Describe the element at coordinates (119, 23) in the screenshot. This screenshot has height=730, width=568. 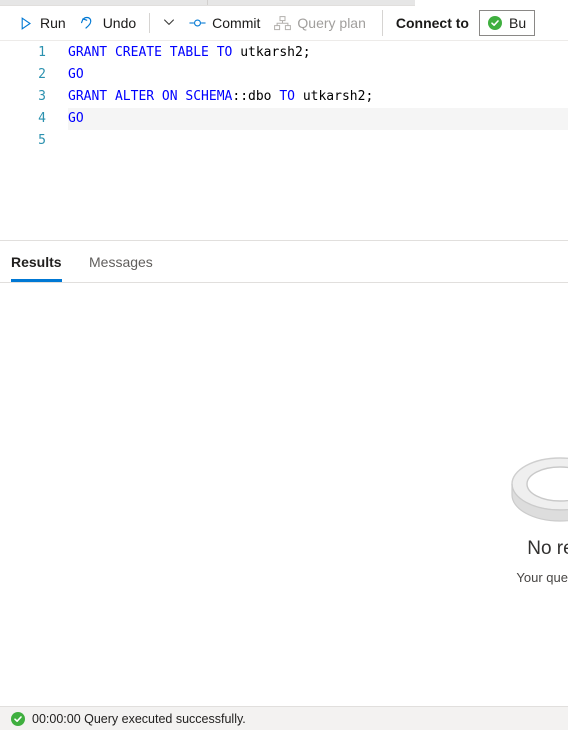
I see `undo-label: Undo` at that location.